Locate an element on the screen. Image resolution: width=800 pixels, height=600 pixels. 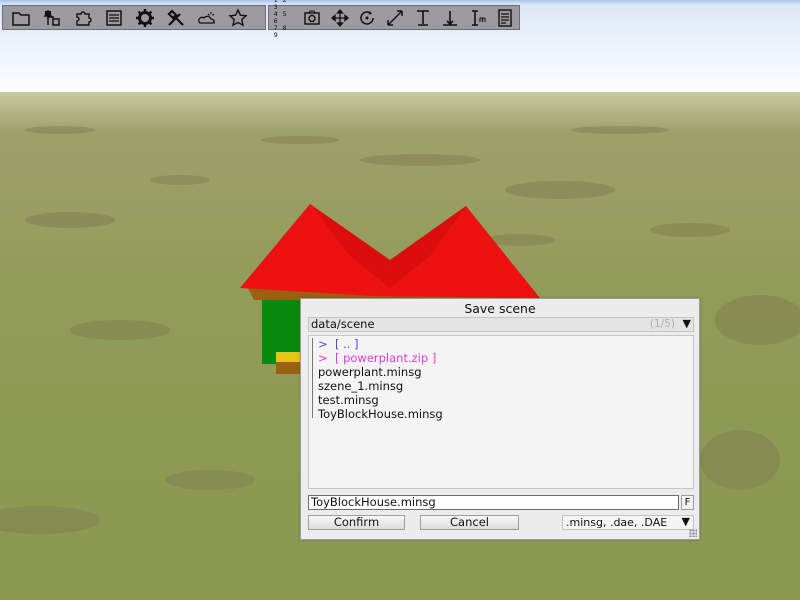
properties-button is located at coordinates (506, 18).